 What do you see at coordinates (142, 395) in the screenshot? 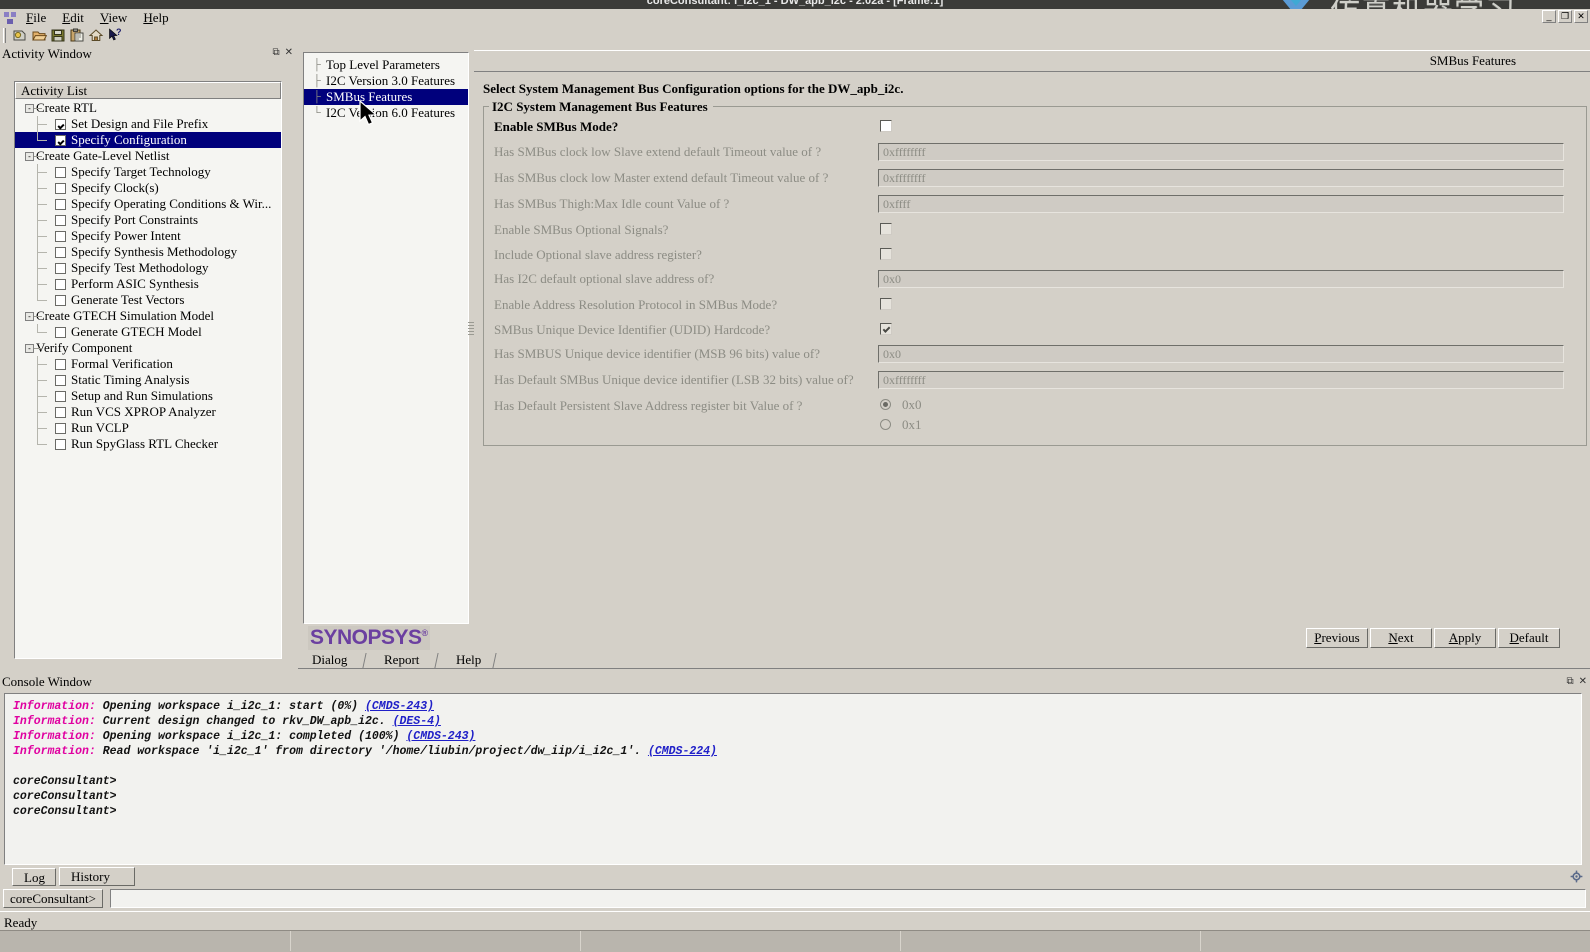
I see `activity-item-label: Setup and Run Simulations` at bounding box center [142, 395].